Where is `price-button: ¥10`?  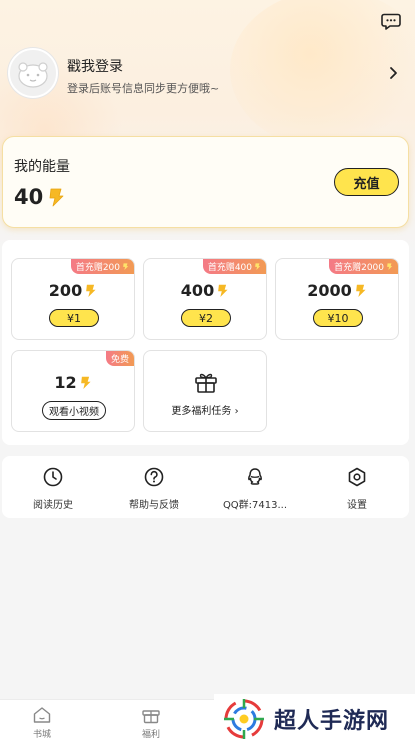
price-button: ¥10 is located at coordinates (338, 318).